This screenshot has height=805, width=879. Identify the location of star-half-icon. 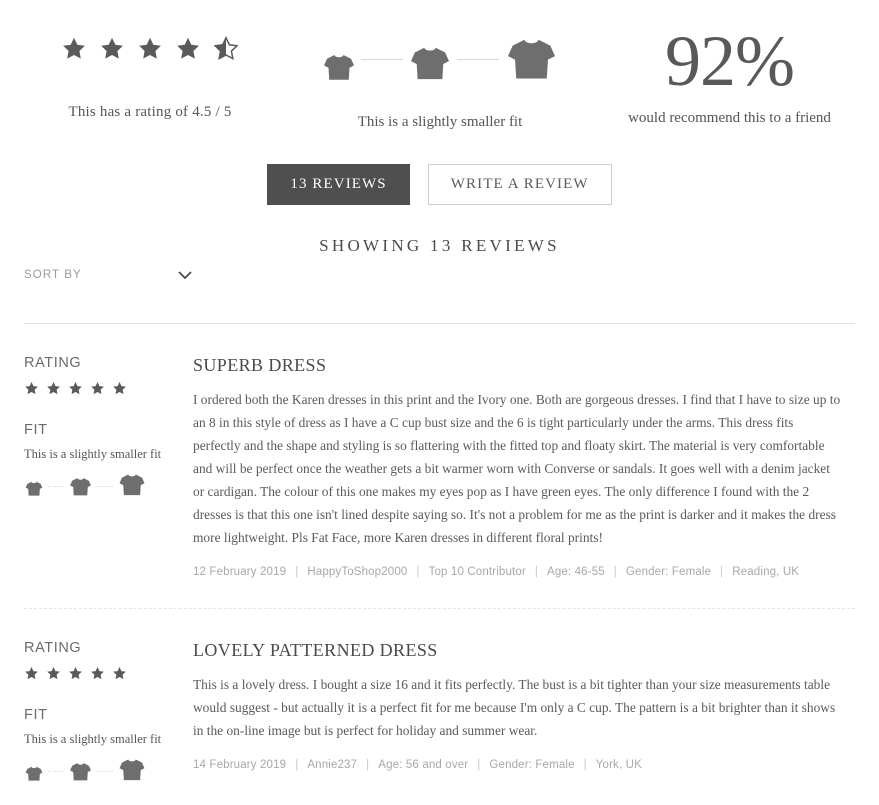
(226, 48).